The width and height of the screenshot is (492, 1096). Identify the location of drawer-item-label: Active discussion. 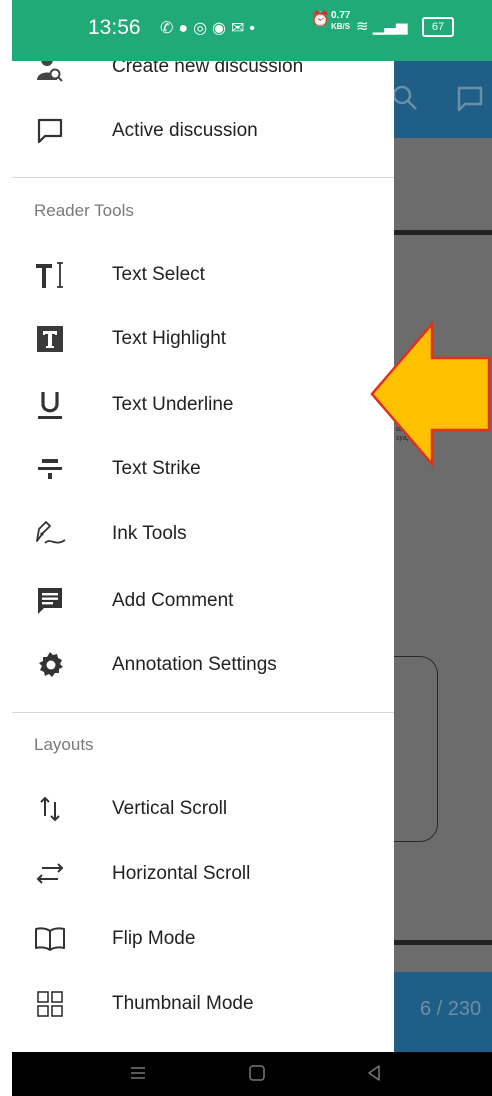
(185, 130).